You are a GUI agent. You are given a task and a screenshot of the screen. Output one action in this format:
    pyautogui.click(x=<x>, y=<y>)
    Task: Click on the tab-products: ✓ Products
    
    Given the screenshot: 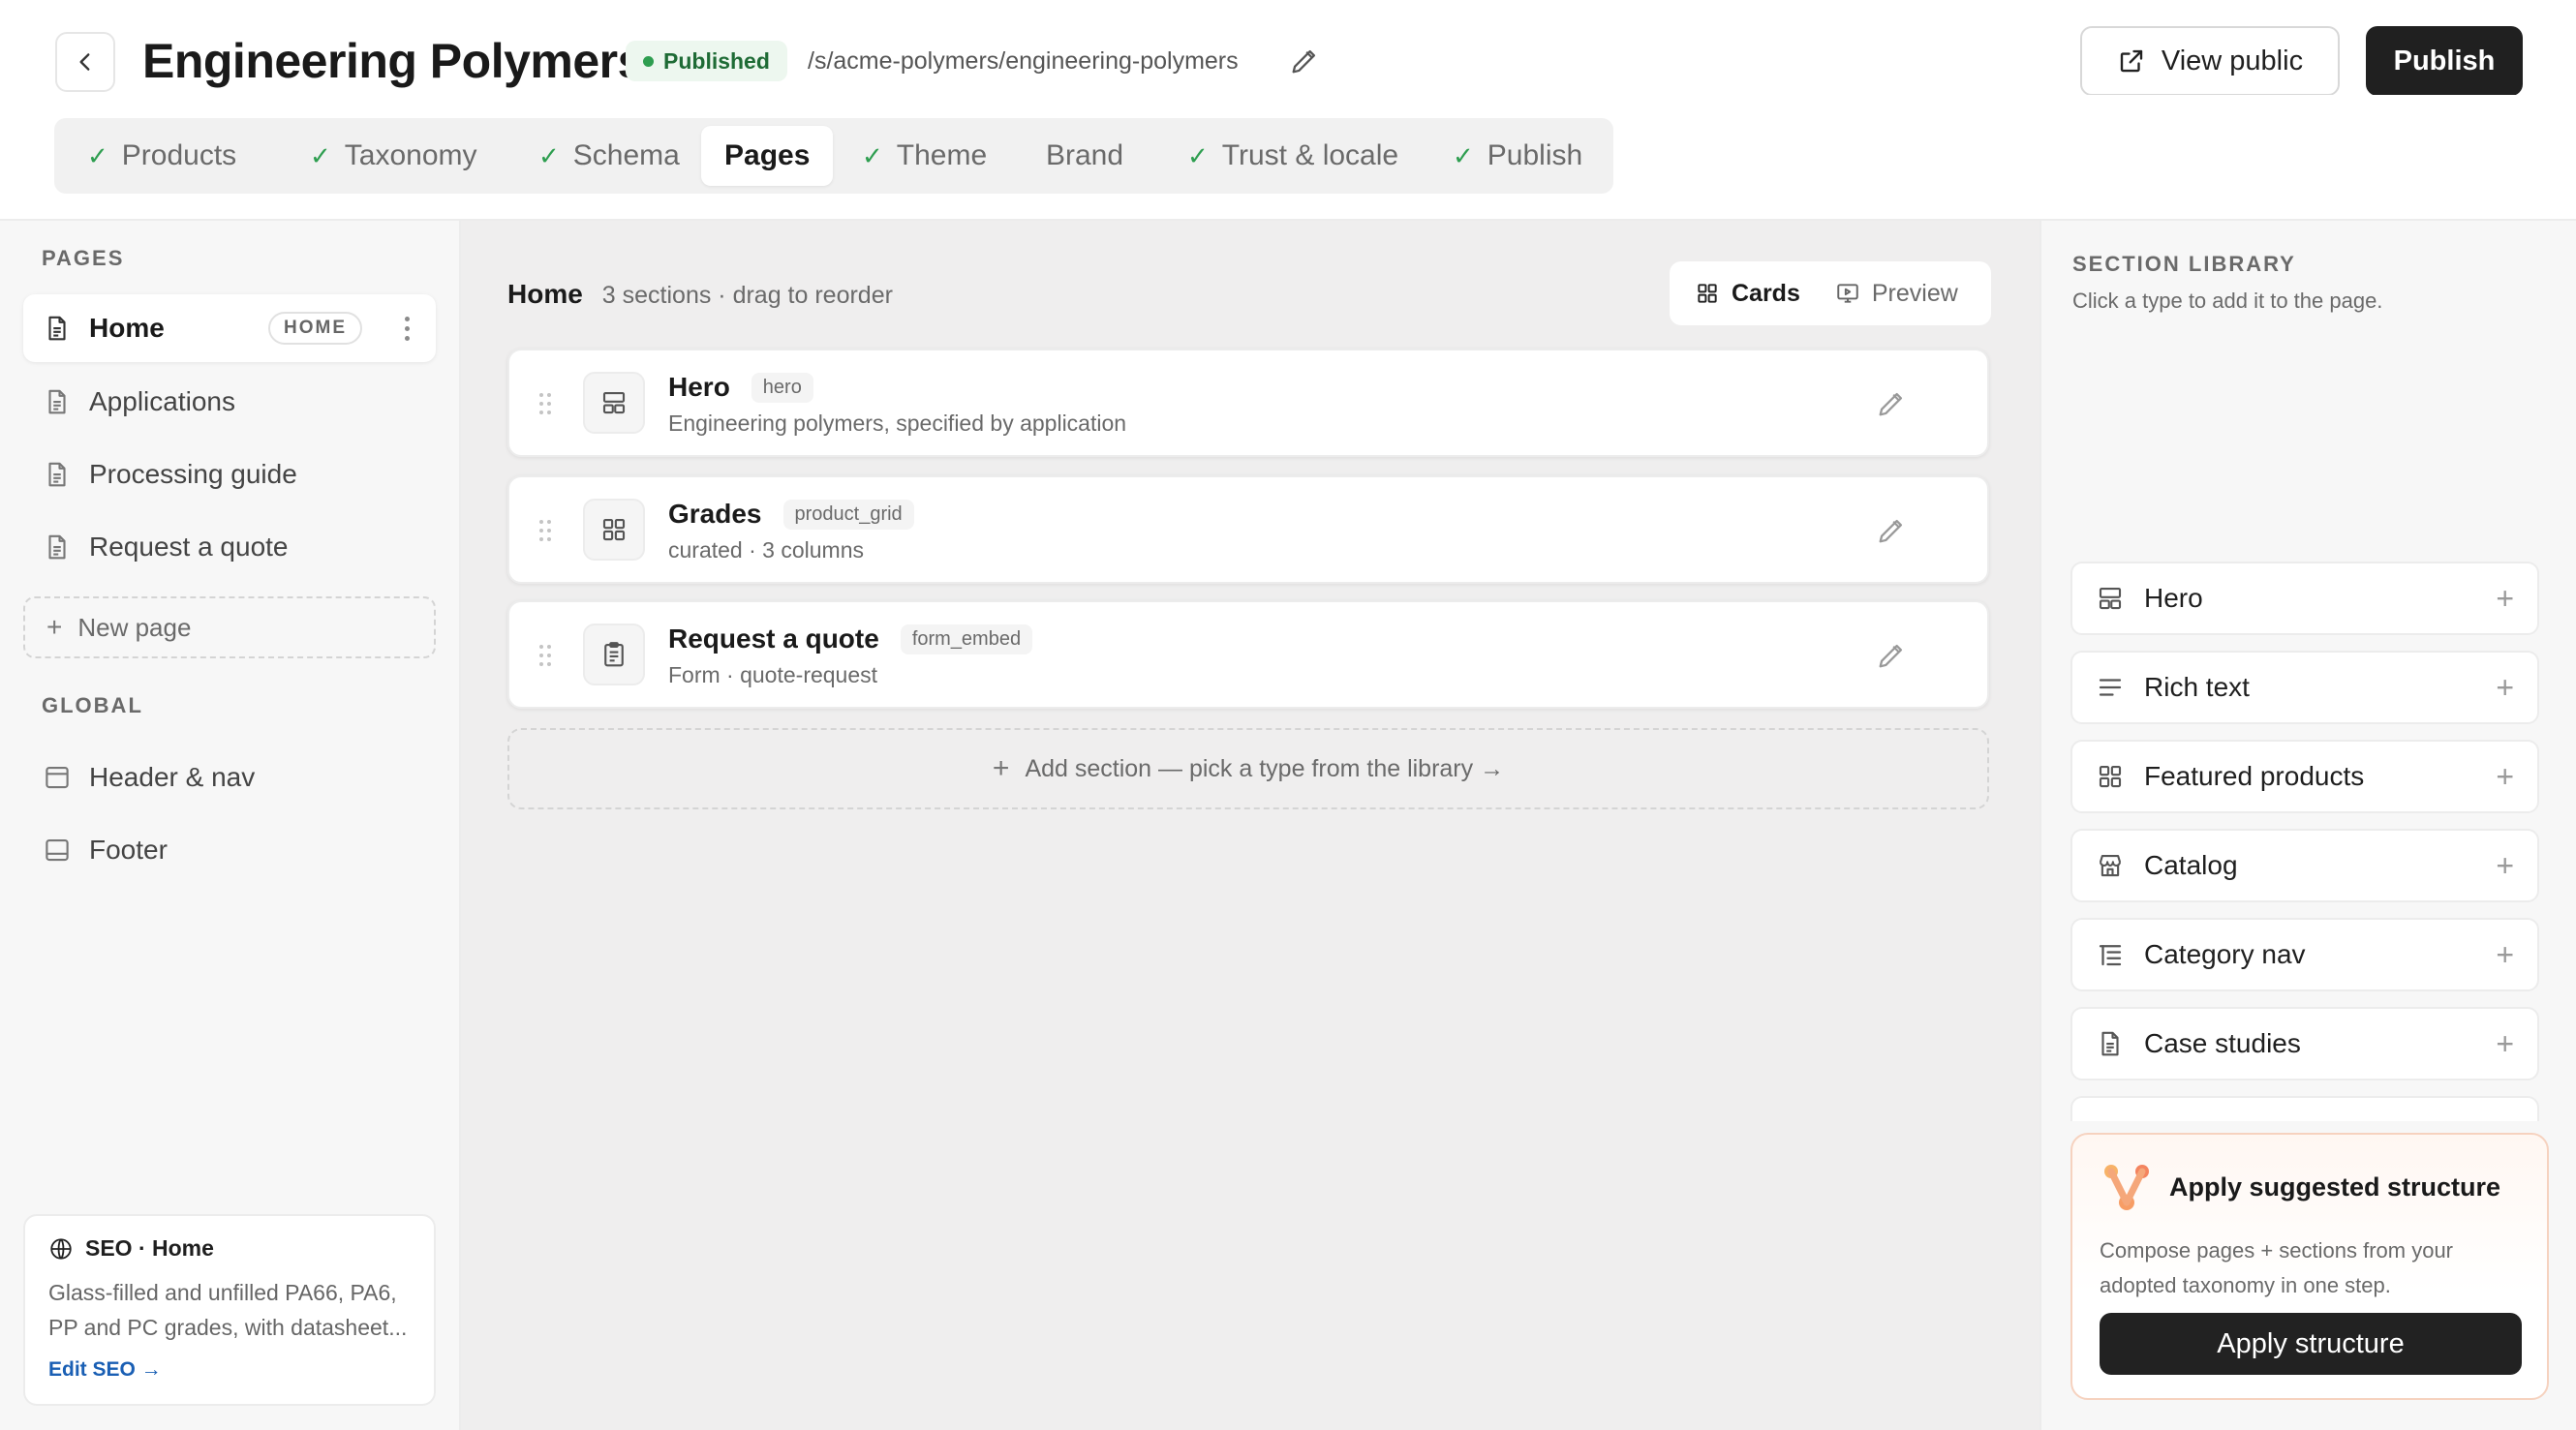 What is the action you would take?
    pyautogui.click(x=162, y=156)
    